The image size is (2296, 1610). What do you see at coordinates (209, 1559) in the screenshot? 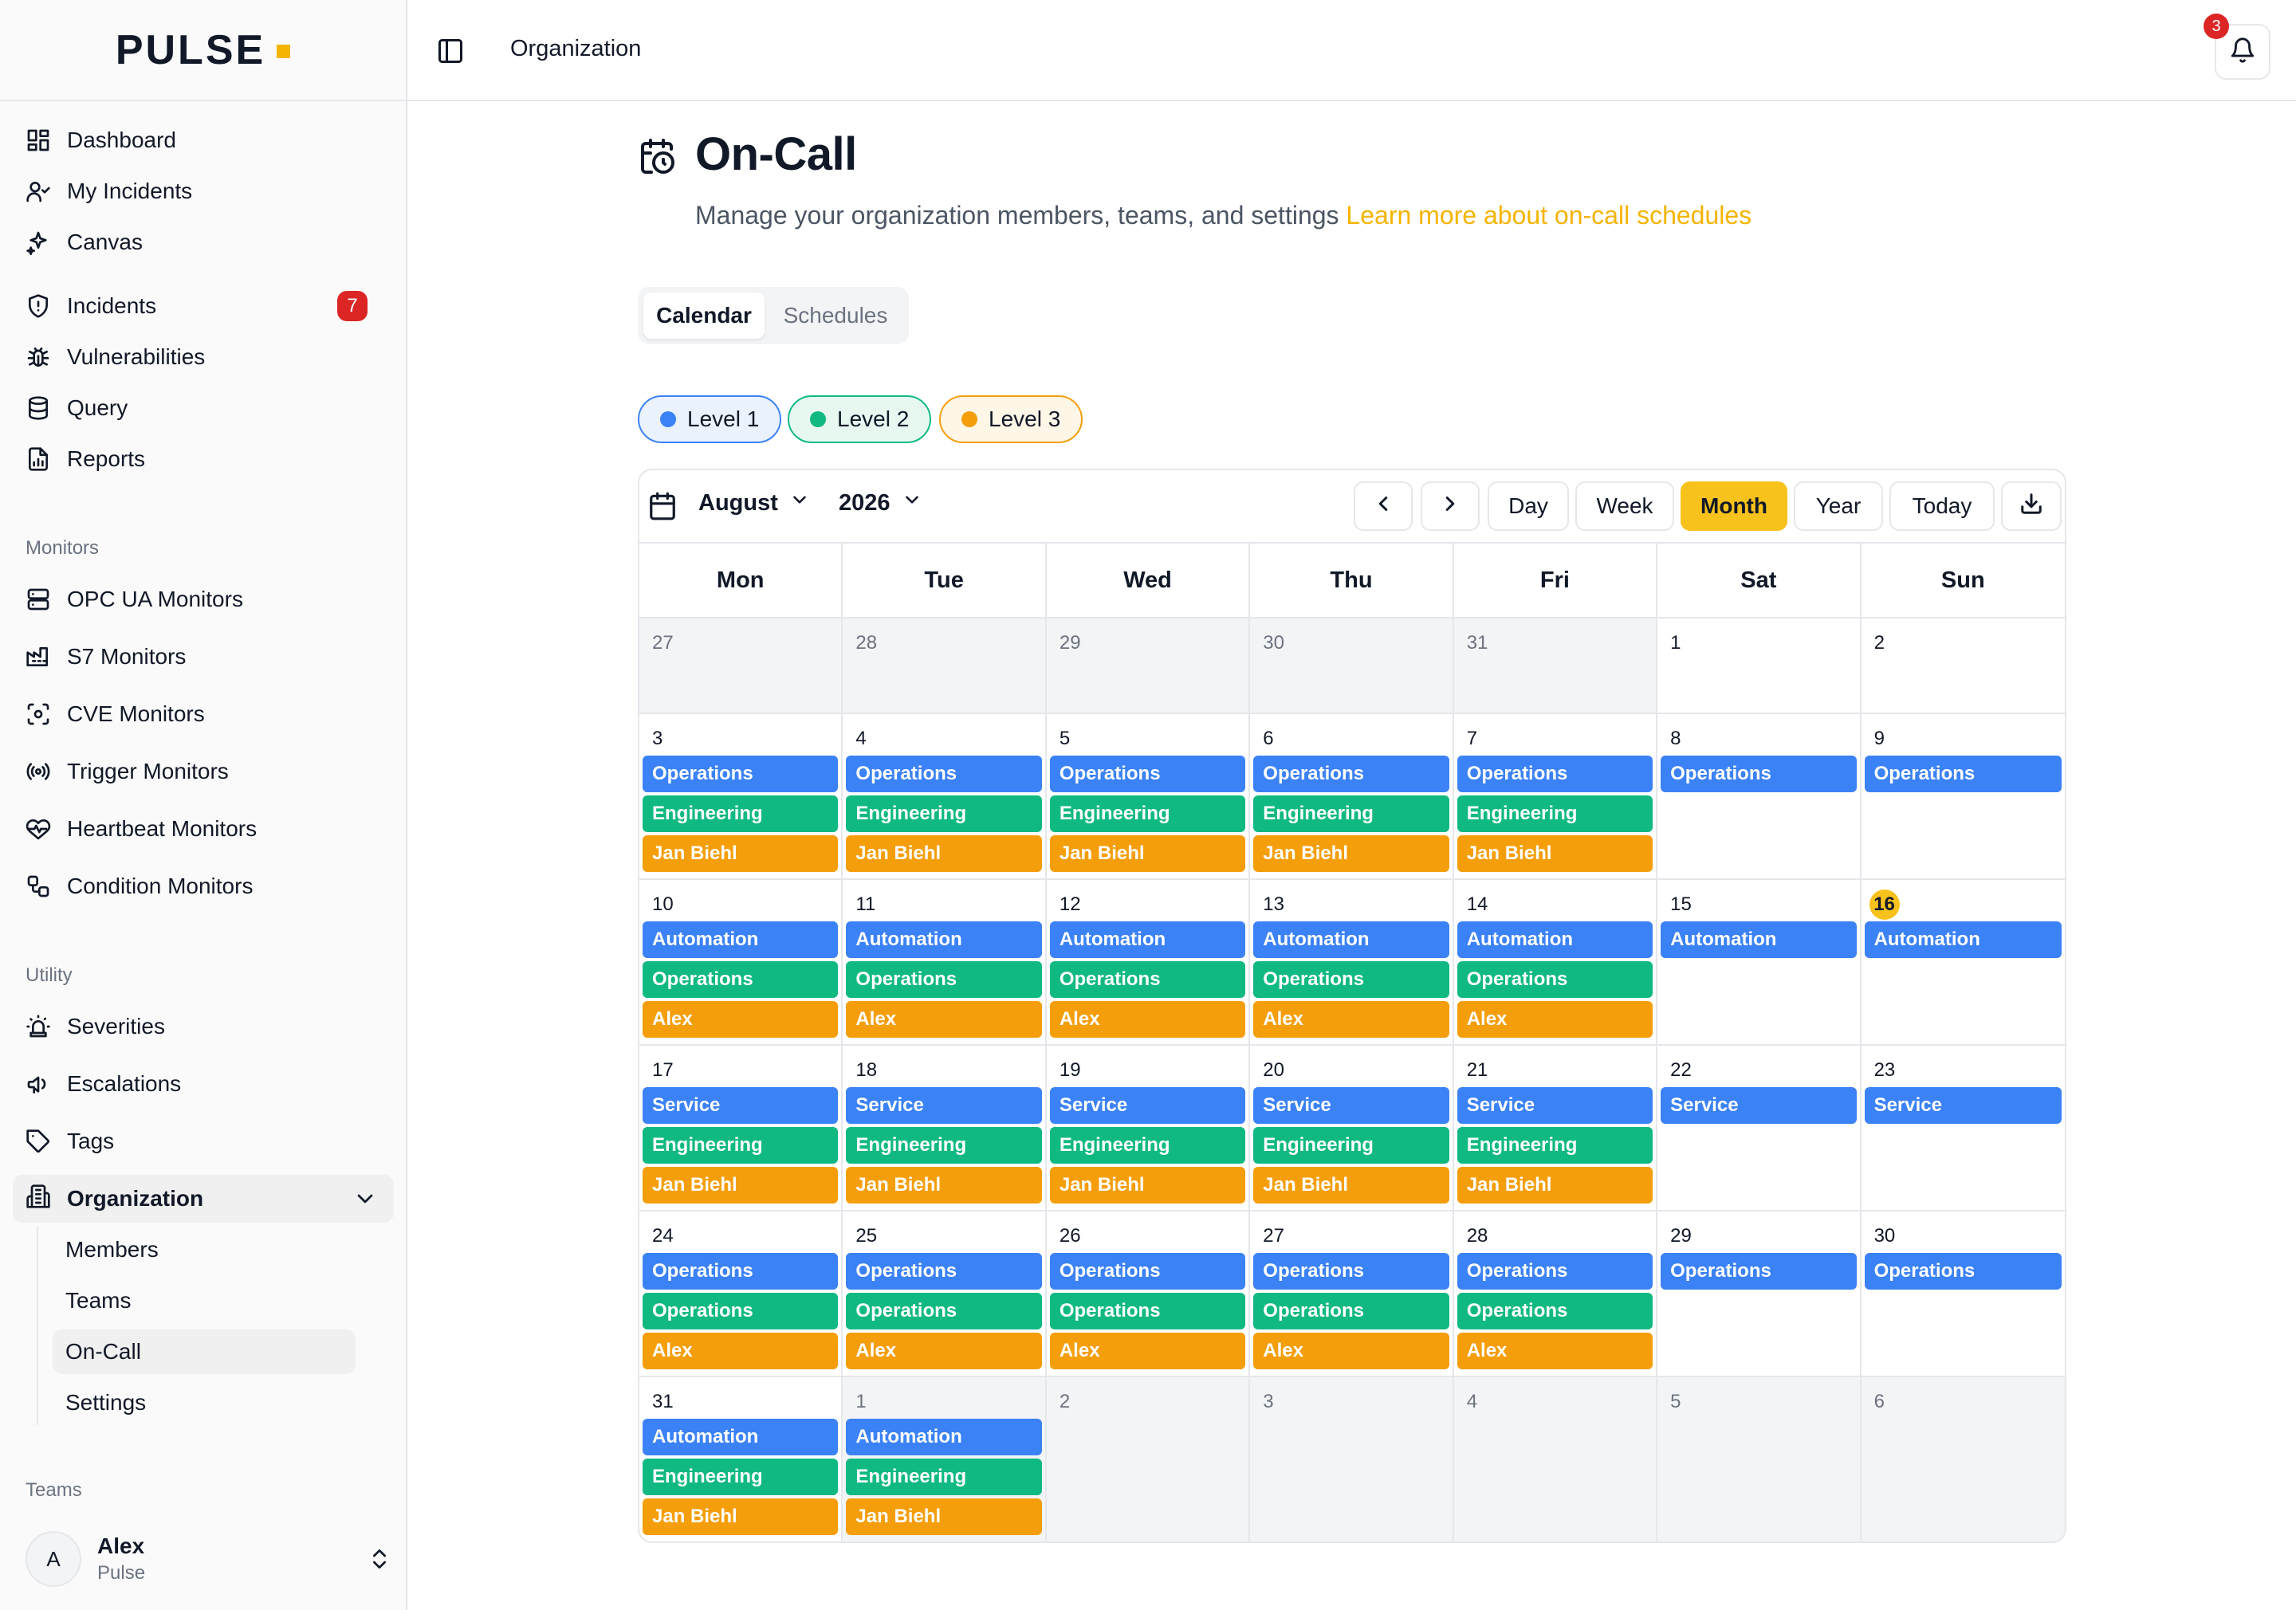
I see `team-switcher: A Alex Pulse` at bounding box center [209, 1559].